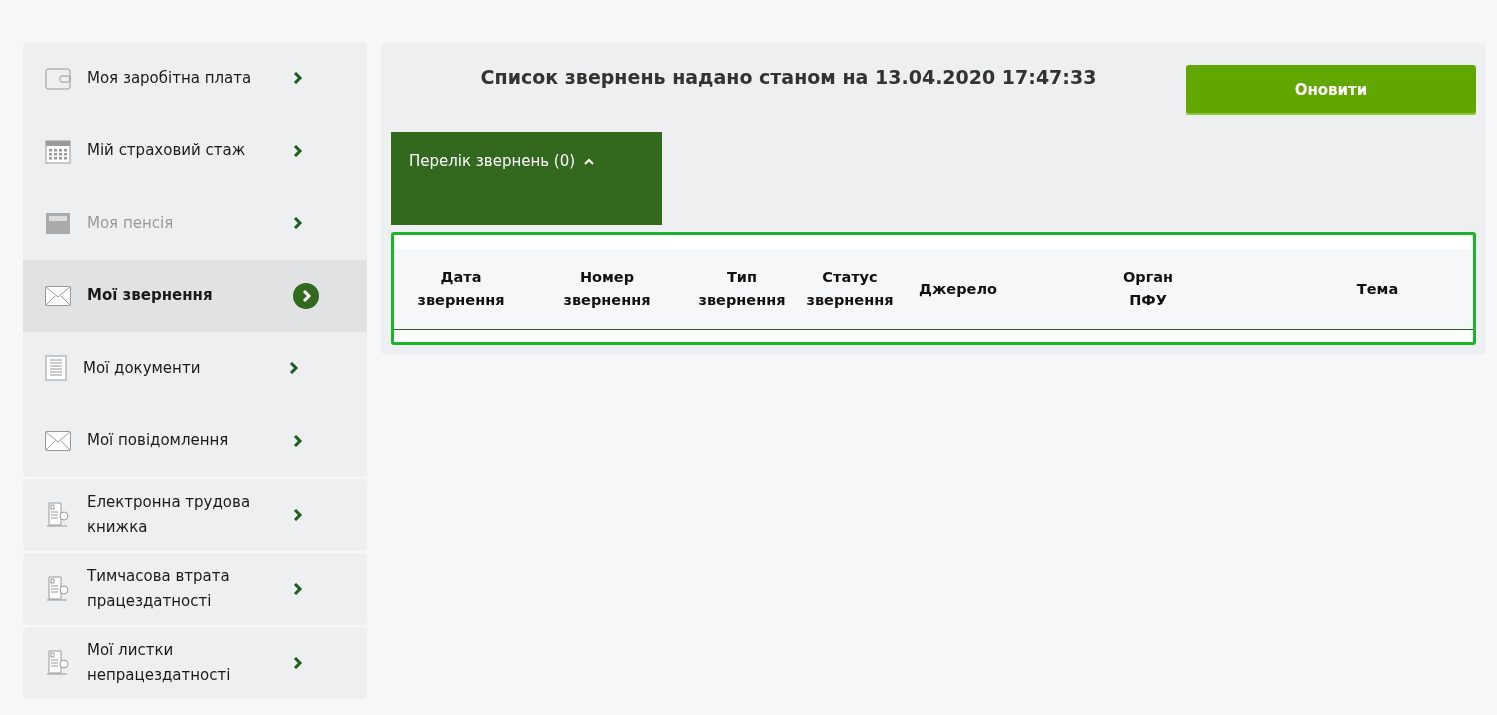  I want to click on accordion-header: Перелік звернень (0), so click(526, 178).